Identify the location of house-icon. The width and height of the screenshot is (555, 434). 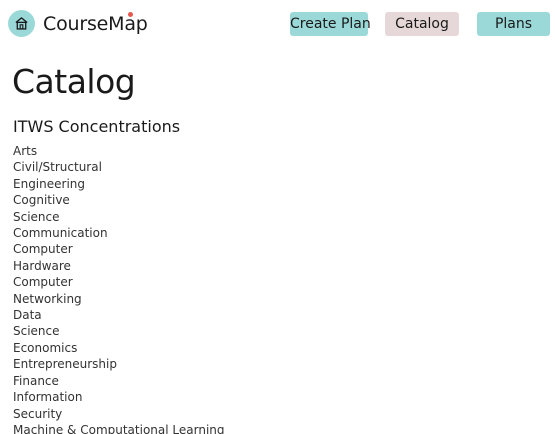
(21, 23).